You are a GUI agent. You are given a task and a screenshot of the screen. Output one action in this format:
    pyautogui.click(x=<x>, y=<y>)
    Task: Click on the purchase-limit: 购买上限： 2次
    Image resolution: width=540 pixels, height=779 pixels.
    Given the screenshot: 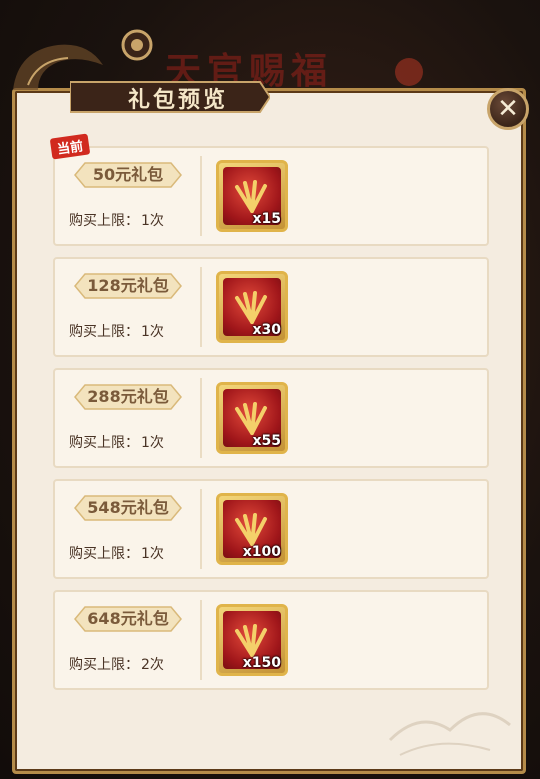 What is the action you would take?
    pyautogui.click(x=116, y=664)
    